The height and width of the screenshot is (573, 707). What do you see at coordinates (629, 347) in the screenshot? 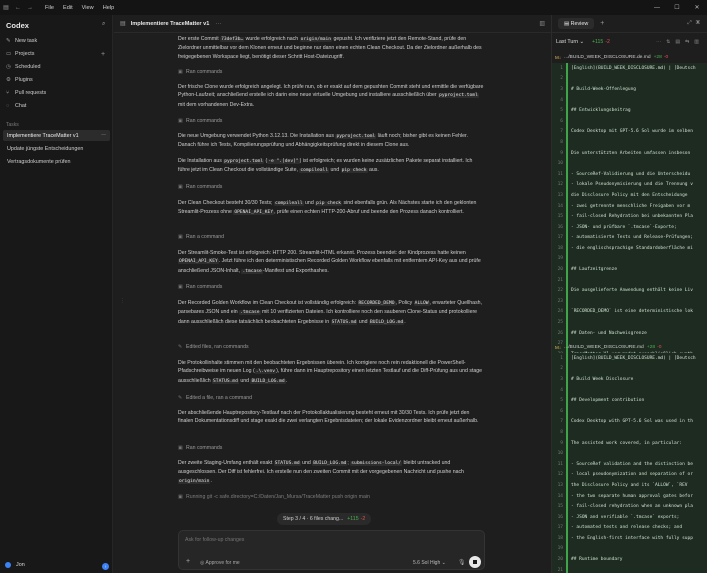
I see `diff-file-header: M↓ .../BUILD_WEEK_DISCLOSURE.md +28 -0` at bounding box center [629, 347].